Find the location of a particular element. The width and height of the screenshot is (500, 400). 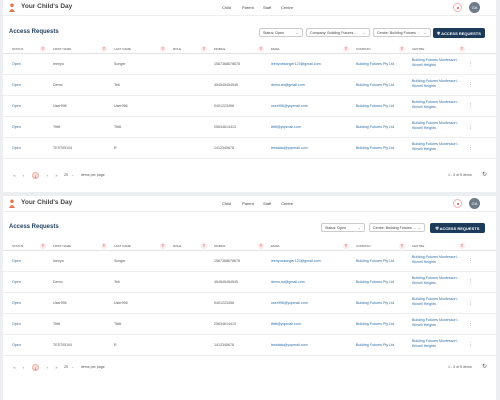

company-filter: Company: Building Futures ... ⌄ is located at coordinates (338, 32).